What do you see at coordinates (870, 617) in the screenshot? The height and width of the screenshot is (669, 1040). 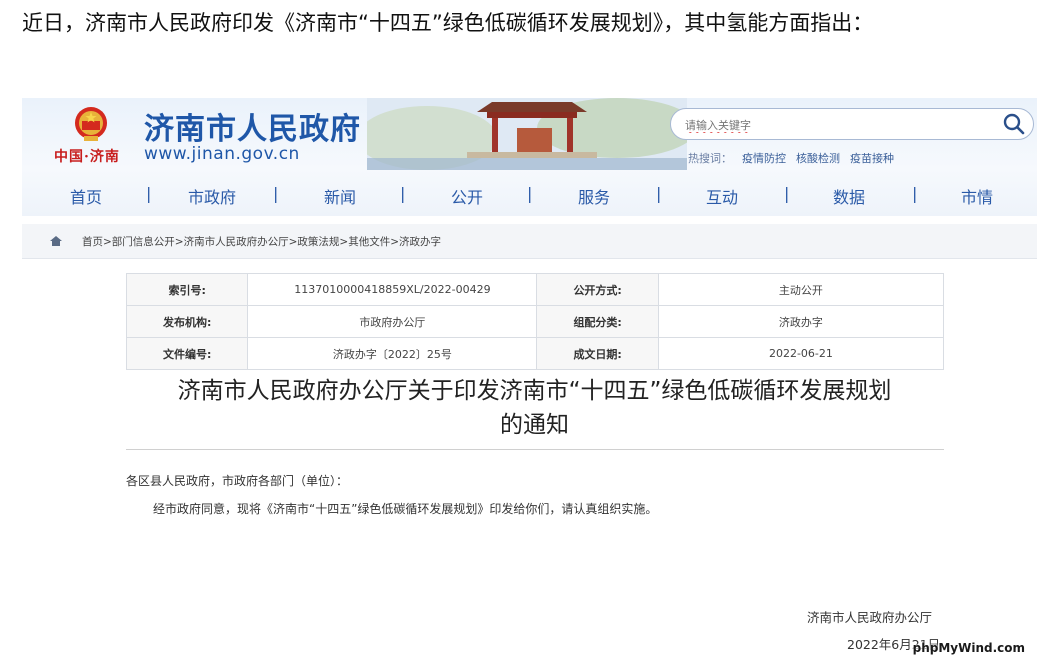 I see `document-signature: 济南市人民政府办公厅` at bounding box center [870, 617].